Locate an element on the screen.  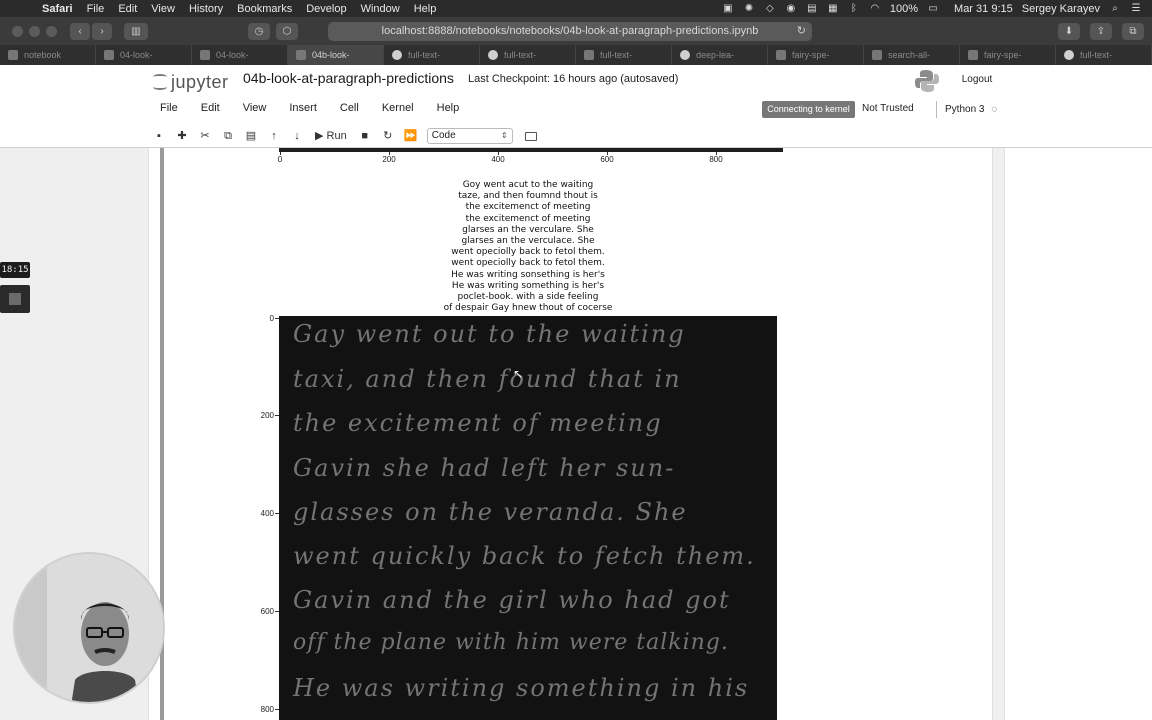
spotlight-search-icon: ⌕ is located at coordinates (1115, 8).